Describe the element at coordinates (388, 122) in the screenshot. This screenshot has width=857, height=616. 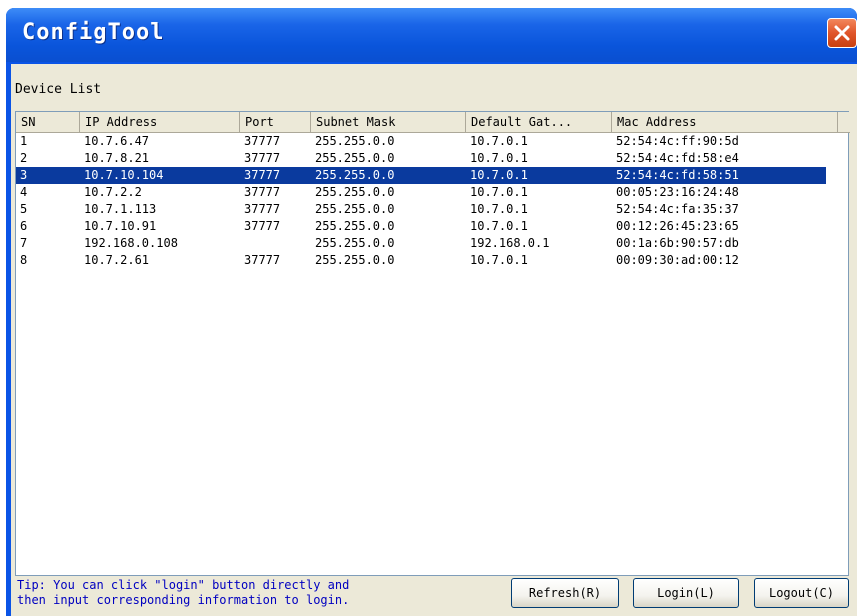
I see `column-header-subnet-mask: Subnet Mask` at that location.